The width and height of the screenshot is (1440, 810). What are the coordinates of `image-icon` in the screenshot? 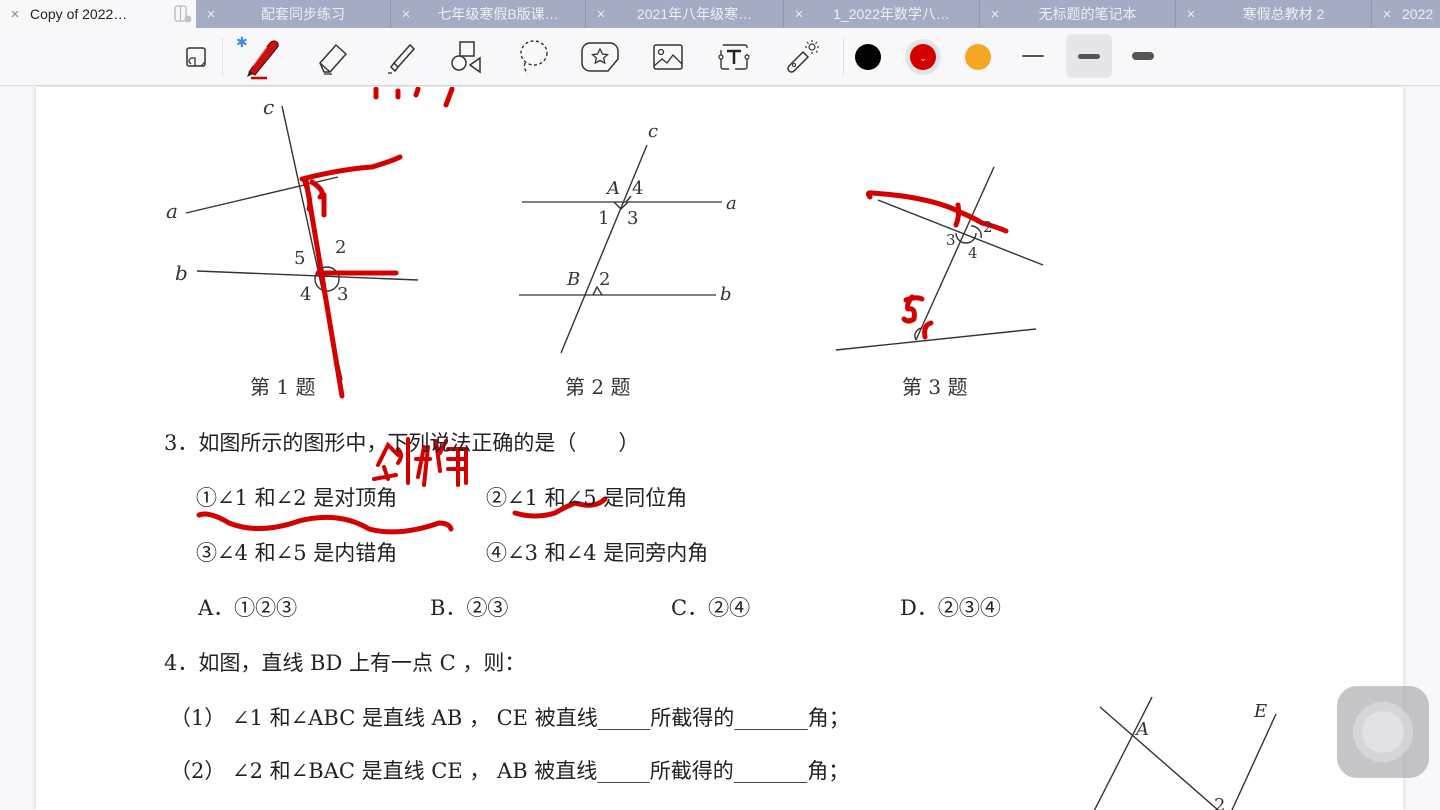 It's located at (668, 57).